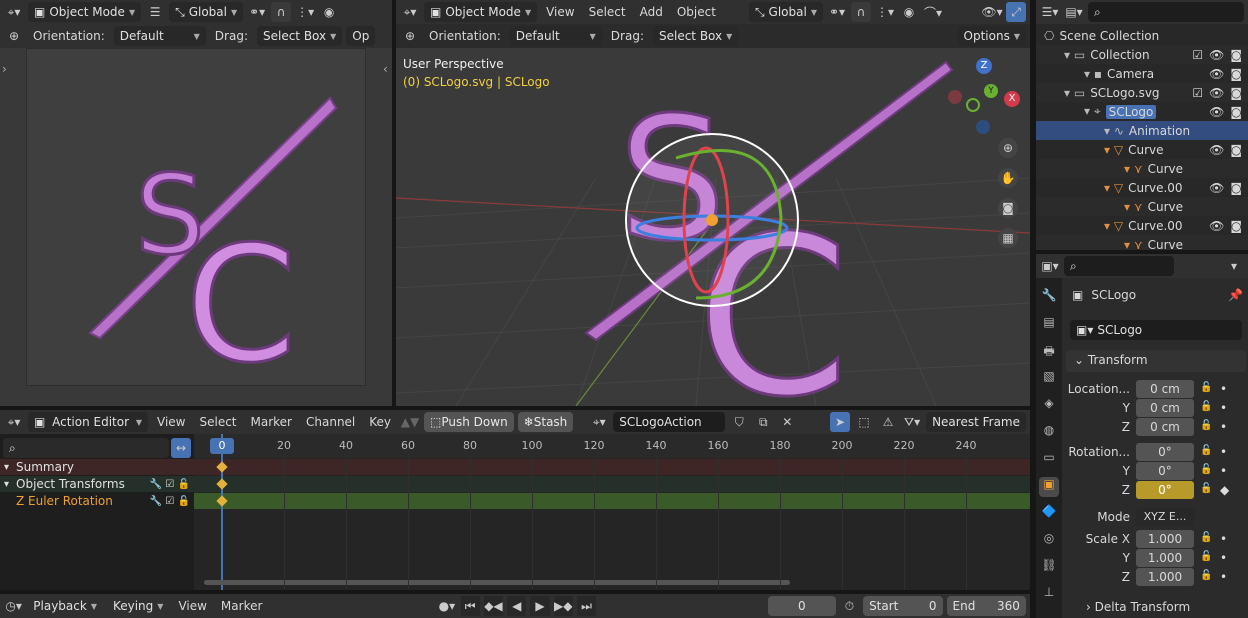 The height and width of the screenshot is (618, 1248). What do you see at coordinates (1049, 352) in the screenshot?
I see `output-icon: 🖶` at bounding box center [1049, 352].